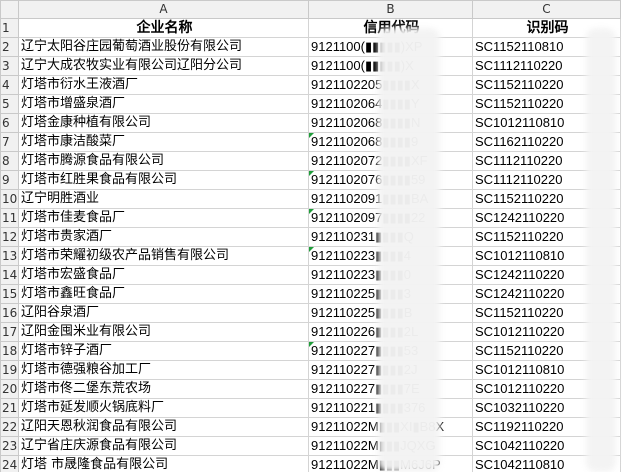 Image resolution: width=634 pixels, height=472 pixels. What do you see at coordinates (163, 446) in the screenshot?
I see `company-name-cell: 辽宁省庄庆源食品有限公司` at bounding box center [163, 446].